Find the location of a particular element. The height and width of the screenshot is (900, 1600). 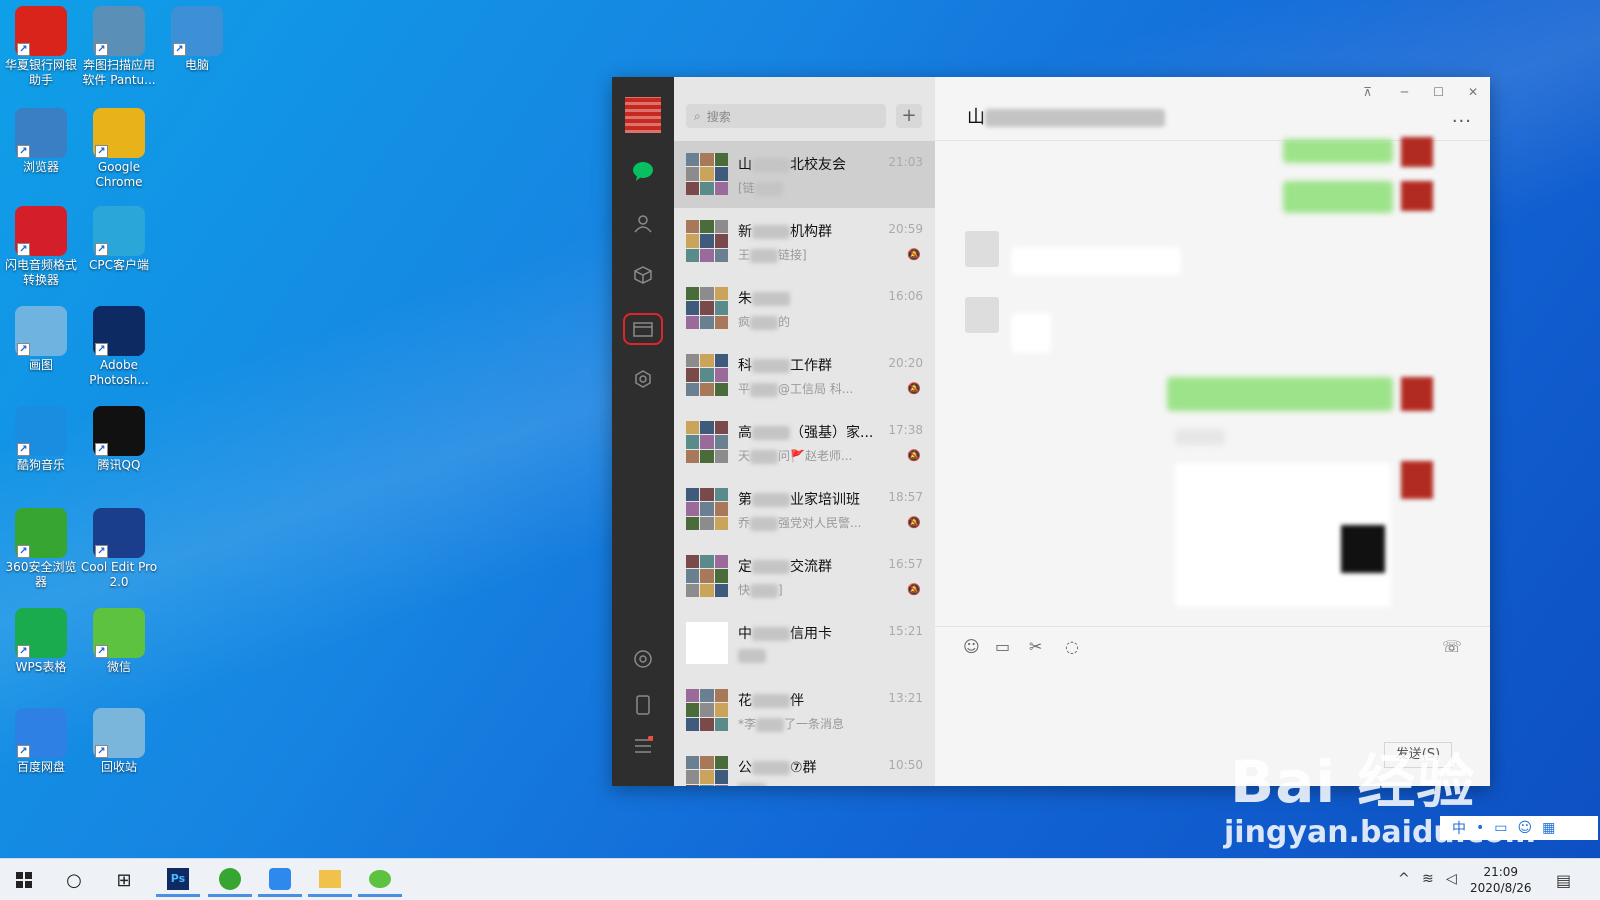

windows-start-icon is located at coordinates (24, 880).